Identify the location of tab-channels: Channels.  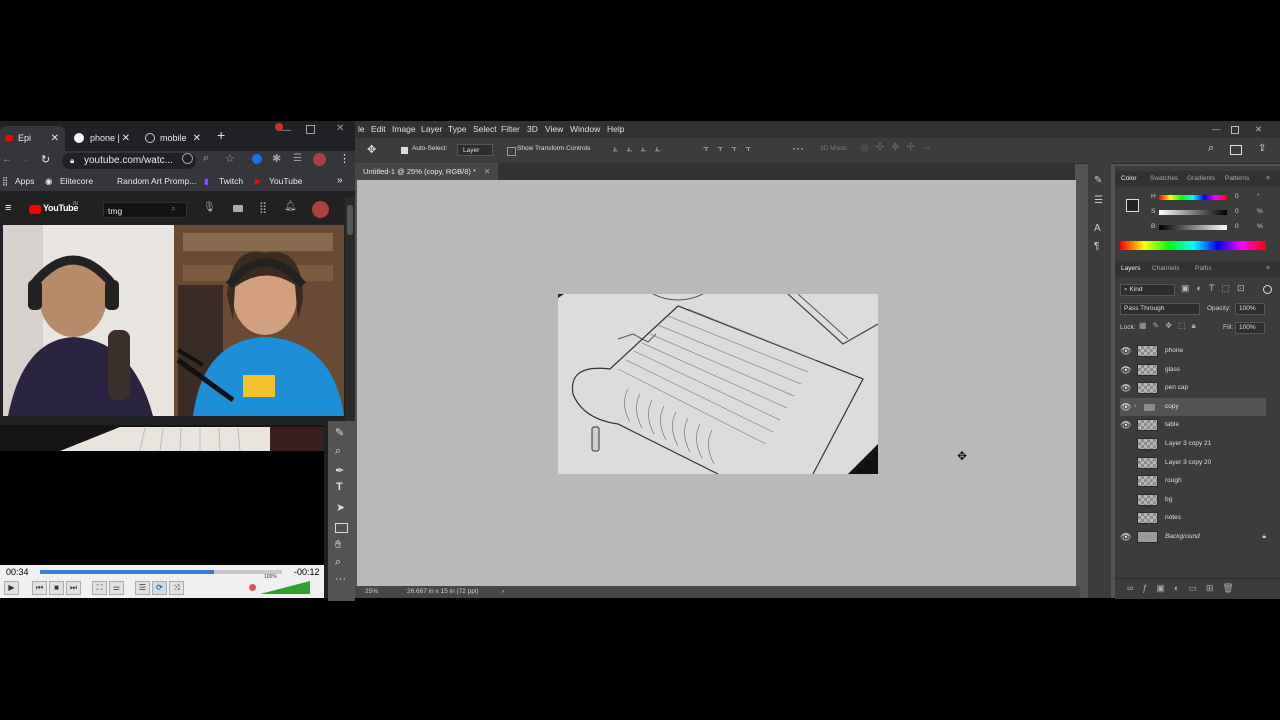
(1165, 269).